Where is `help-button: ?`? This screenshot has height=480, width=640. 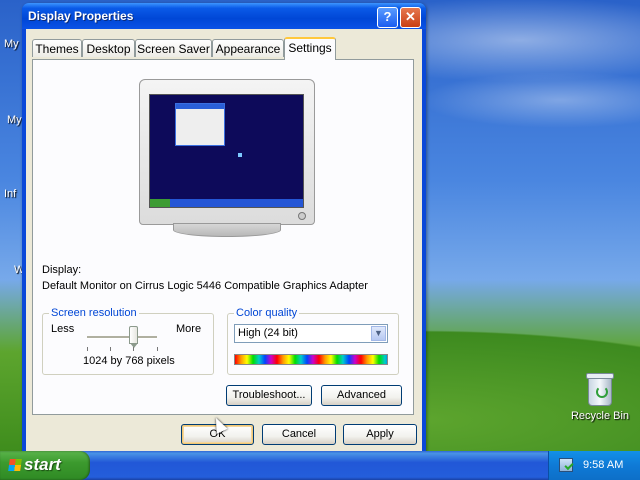 help-button: ? is located at coordinates (387, 17).